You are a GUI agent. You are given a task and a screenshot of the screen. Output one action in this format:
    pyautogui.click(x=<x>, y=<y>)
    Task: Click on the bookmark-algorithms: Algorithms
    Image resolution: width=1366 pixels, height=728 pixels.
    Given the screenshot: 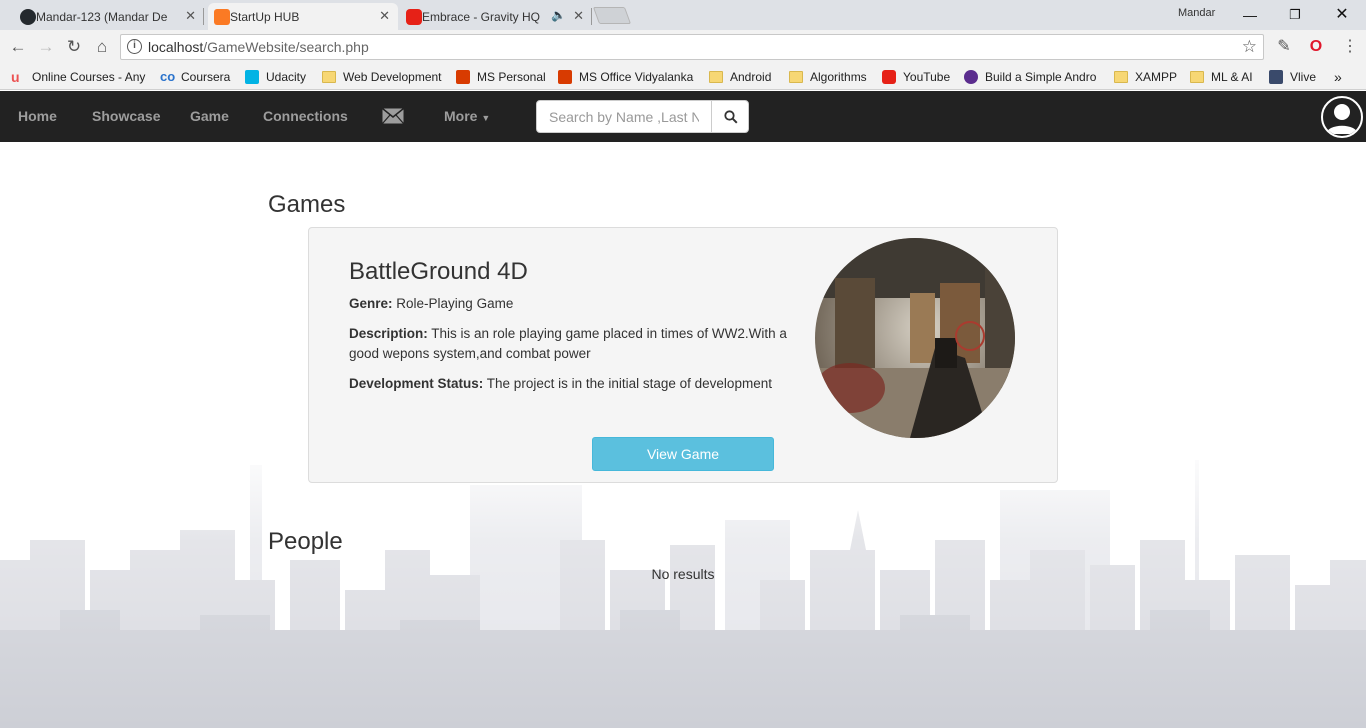 What is the action you would take?
    pyautogui.click(x=828, y=77)
    